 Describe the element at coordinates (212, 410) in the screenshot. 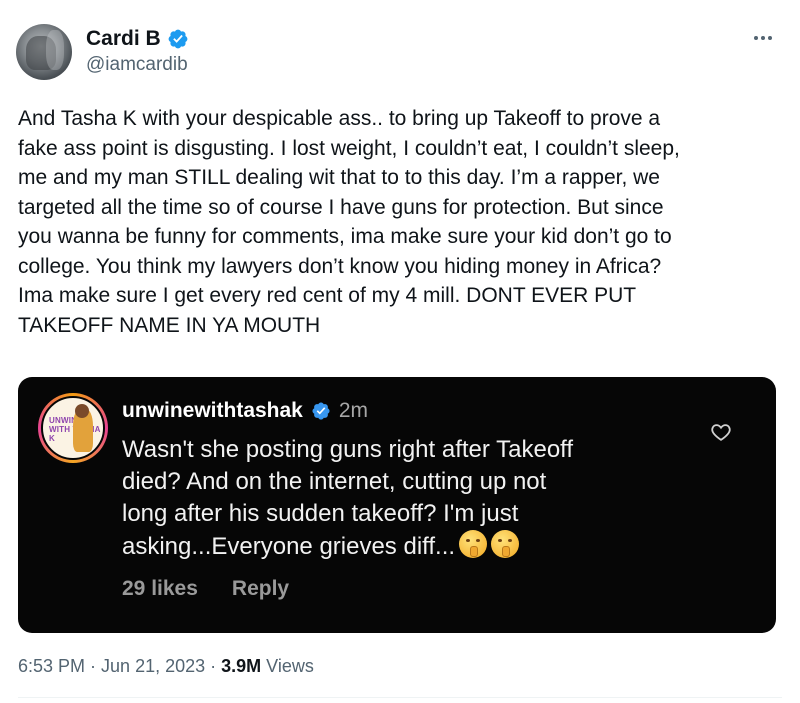

I see `commenter-username: unwinewithtashak` at that location.